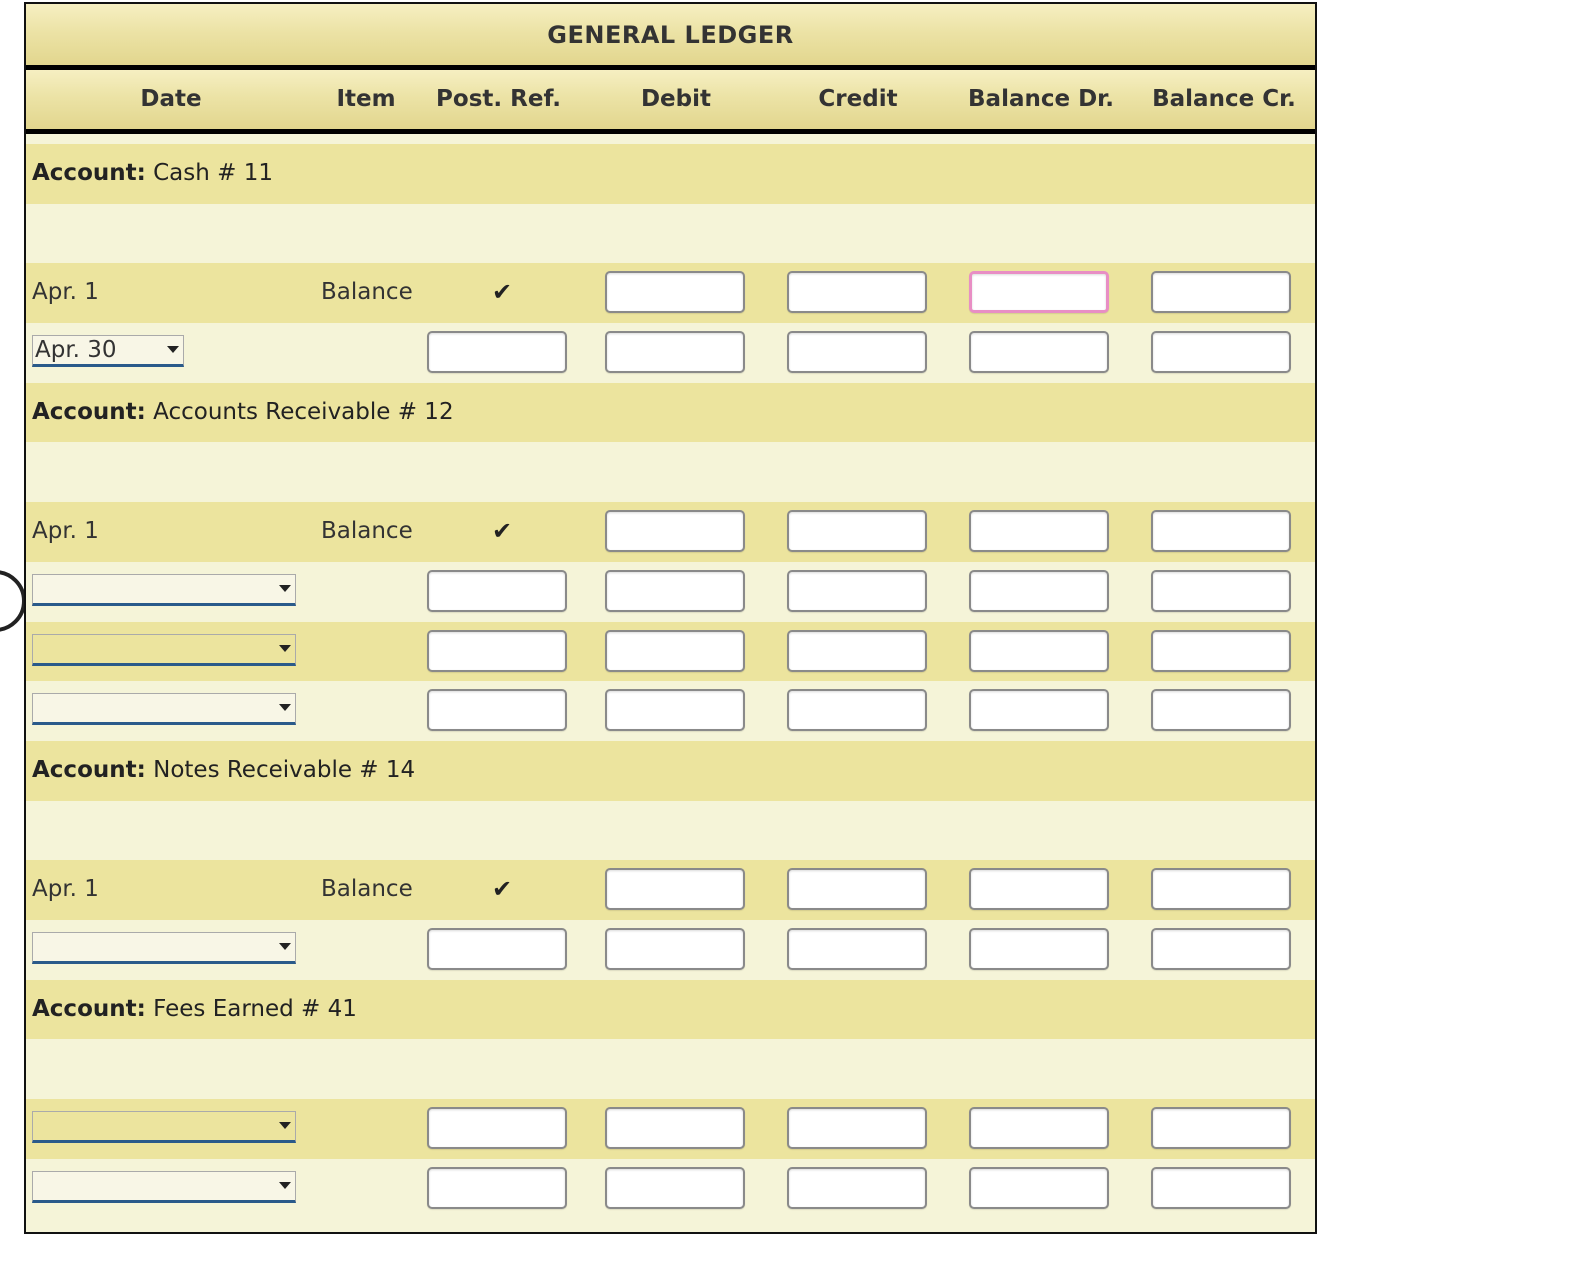  Describe the element at coordinates (366, 99) in the screenshot. I see `column-header-item: Item` at that location.